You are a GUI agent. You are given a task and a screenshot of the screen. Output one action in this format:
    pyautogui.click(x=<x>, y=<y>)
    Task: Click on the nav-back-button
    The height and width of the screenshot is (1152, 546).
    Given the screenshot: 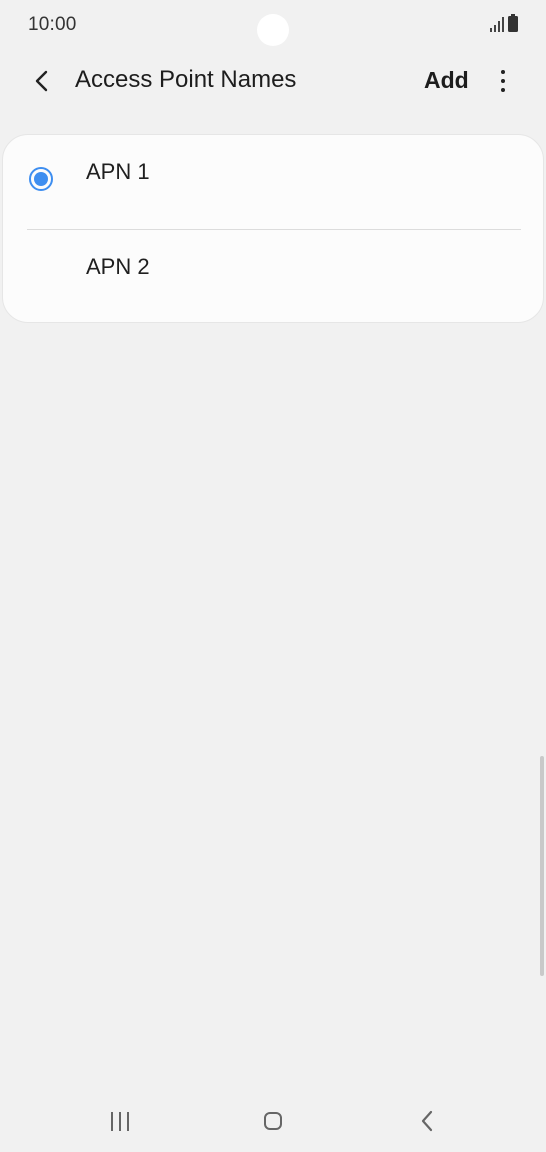 What is the action you would take?
    pyautogui.click(x=427, y=1121)
    